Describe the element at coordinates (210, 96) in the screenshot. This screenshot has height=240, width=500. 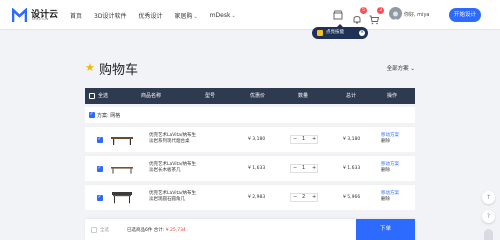
I see `column-header-model: 型号` at that location.